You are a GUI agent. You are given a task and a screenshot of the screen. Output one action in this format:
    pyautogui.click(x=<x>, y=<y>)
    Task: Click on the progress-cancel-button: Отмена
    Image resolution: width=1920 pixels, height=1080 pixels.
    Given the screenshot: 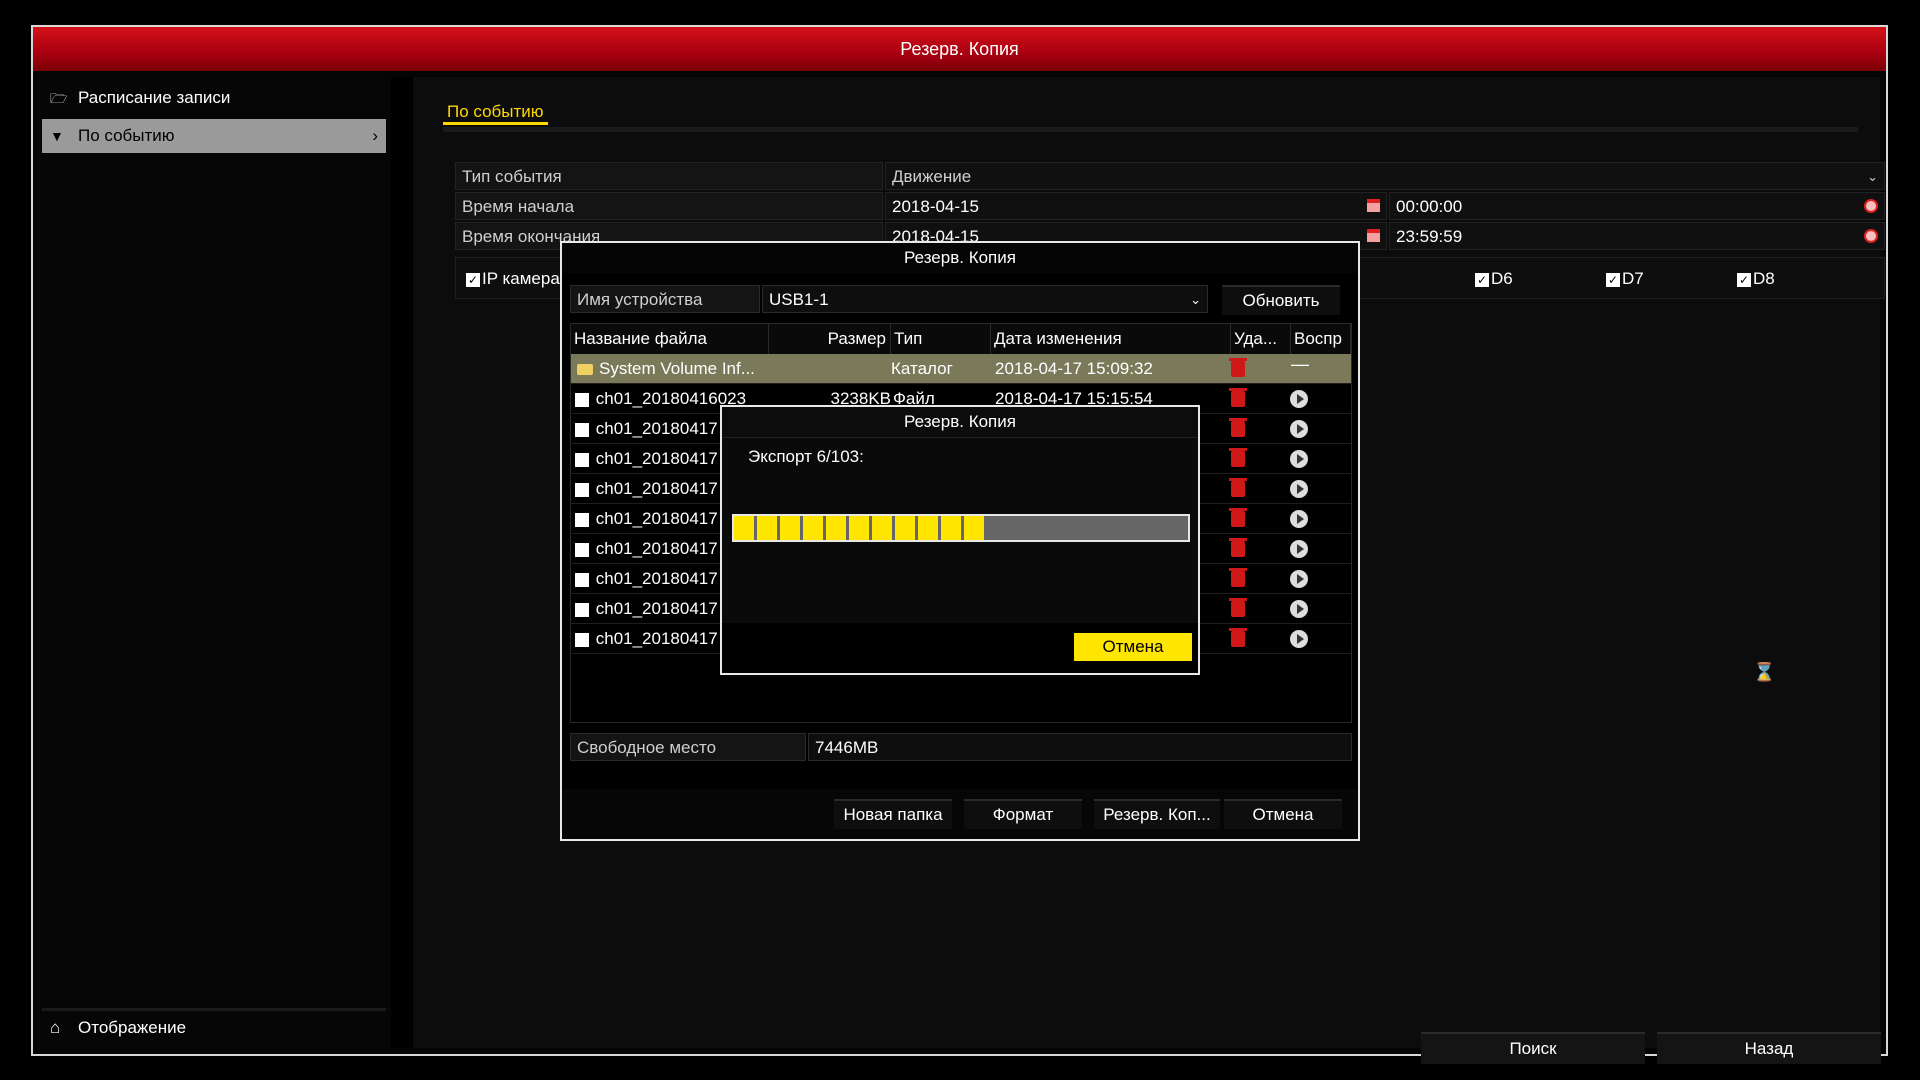 What is the action you would take?
    pyautogui.click(x=1133, y=647)
    